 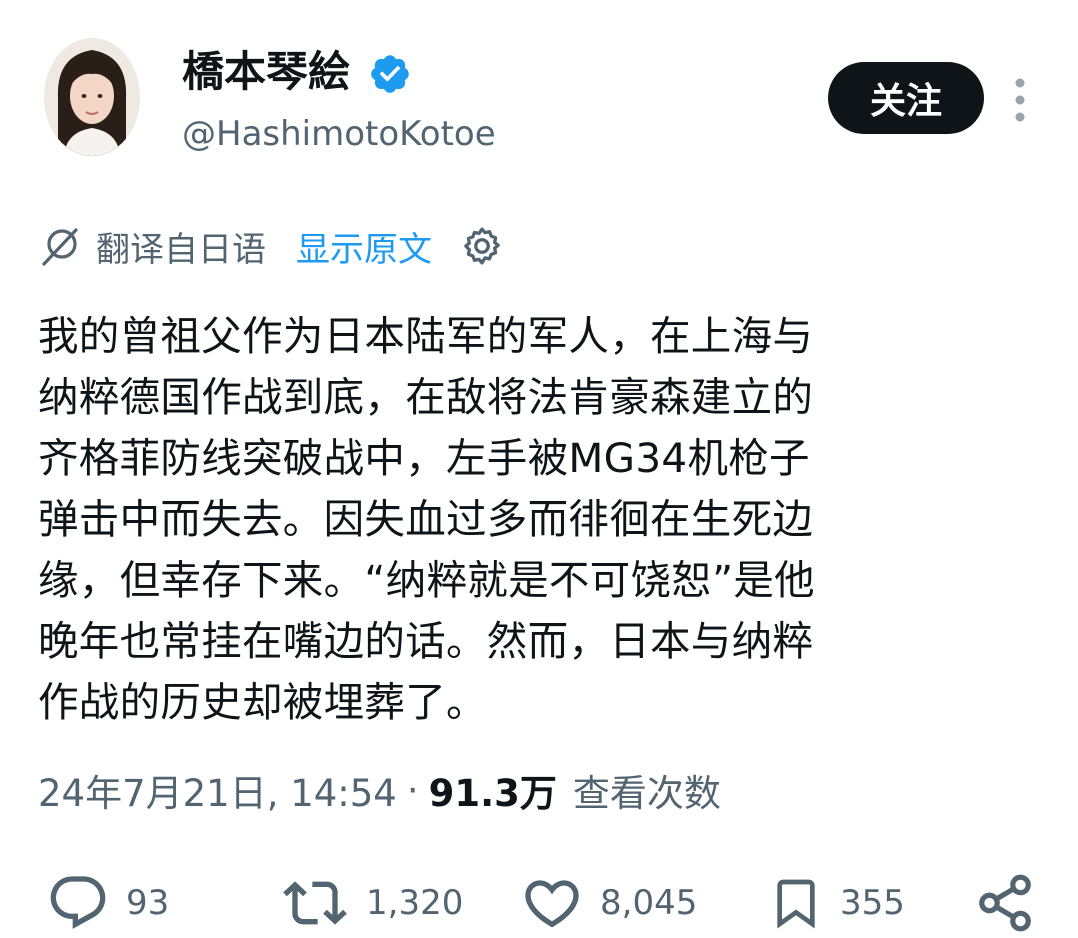 I want to click on display-name: 橋本琴絵, so click(x=266, y=72).